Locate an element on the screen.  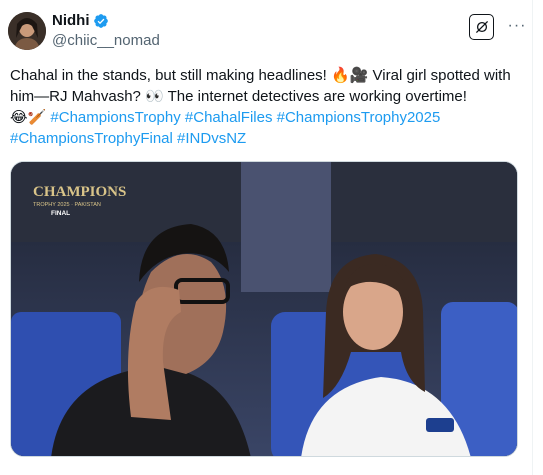
hashtag-link: #ChampionsTrophy is located at coordinates (115, 117).